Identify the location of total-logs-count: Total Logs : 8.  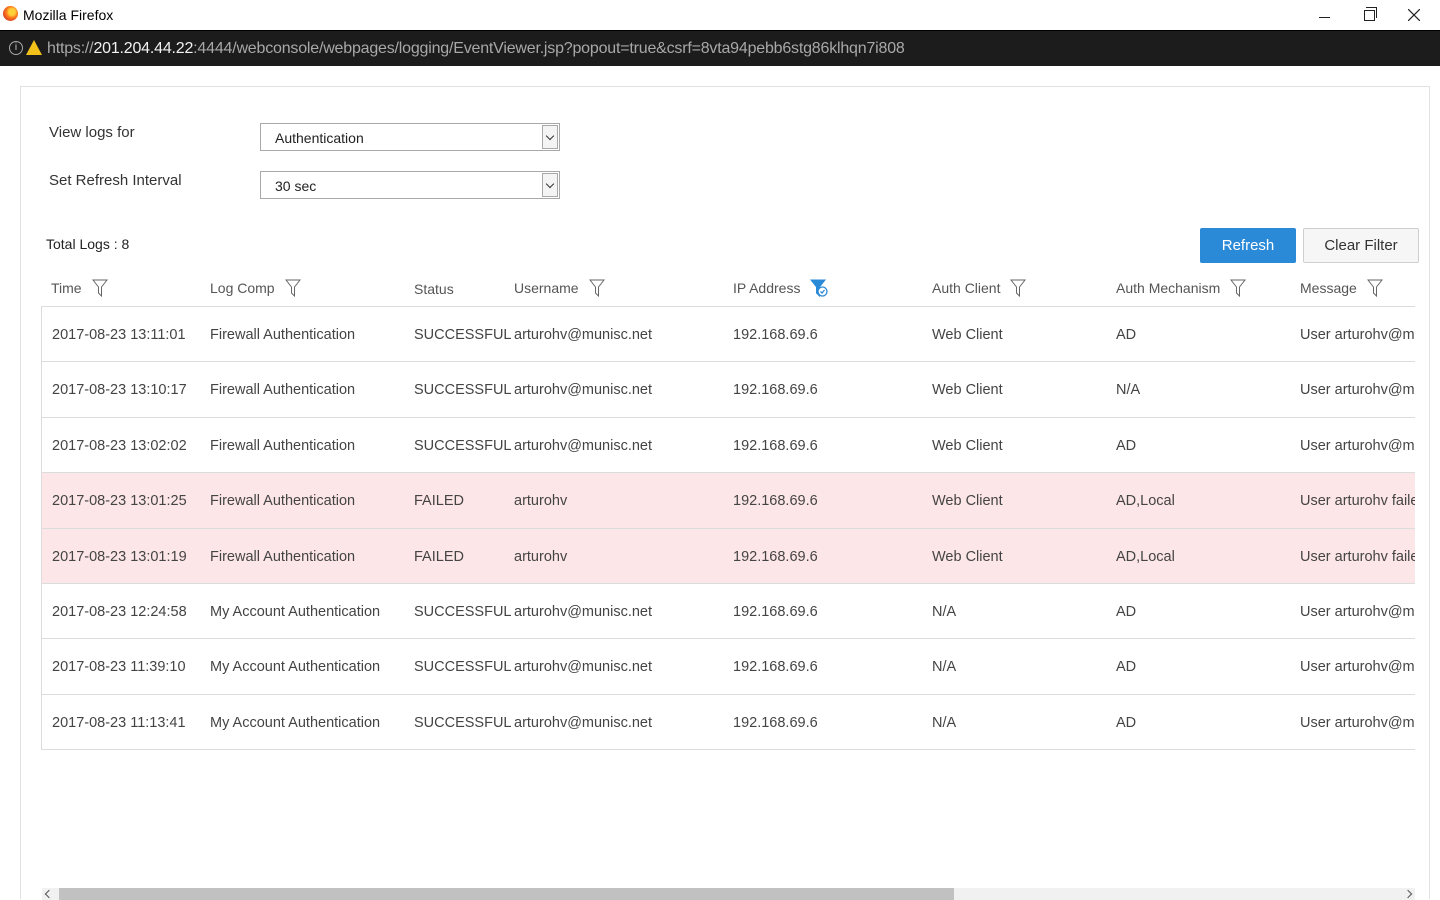
(88, 244).